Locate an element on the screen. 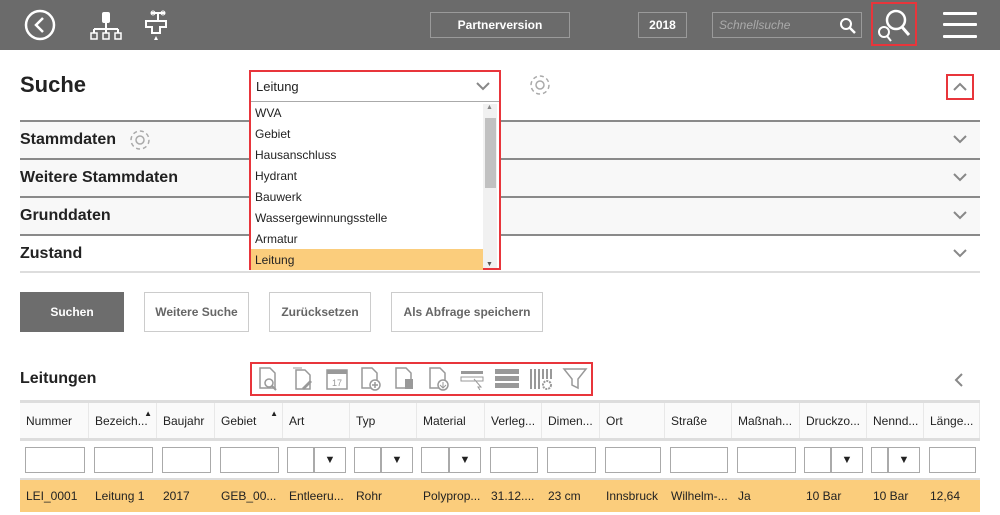 The image size is (1000, 515). column-header: Art is located at coordinates (316, 420).